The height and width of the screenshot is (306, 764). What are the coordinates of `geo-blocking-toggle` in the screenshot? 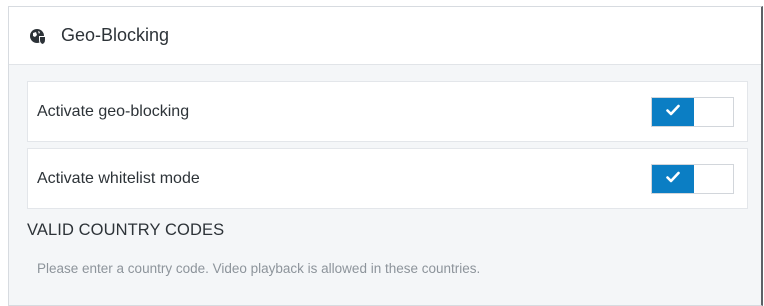 It's located at (692, 111).